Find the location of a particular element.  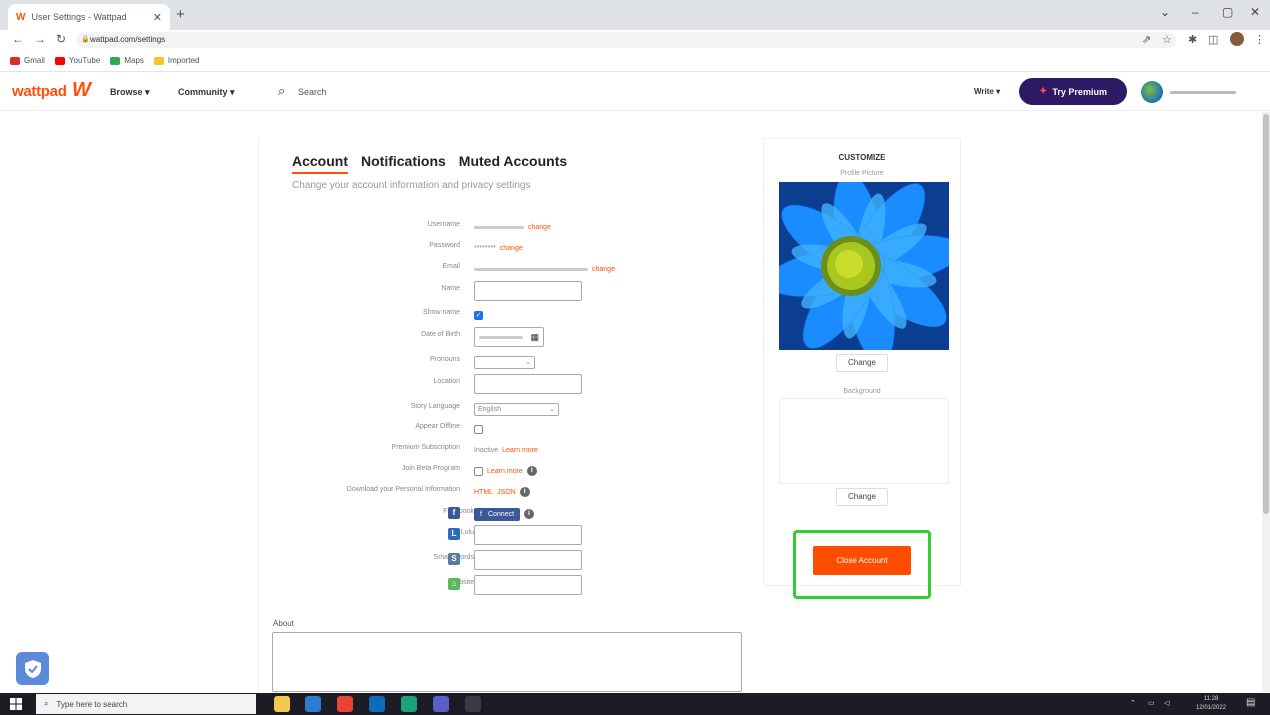

edge-icon is located at coordinates (313, 704).